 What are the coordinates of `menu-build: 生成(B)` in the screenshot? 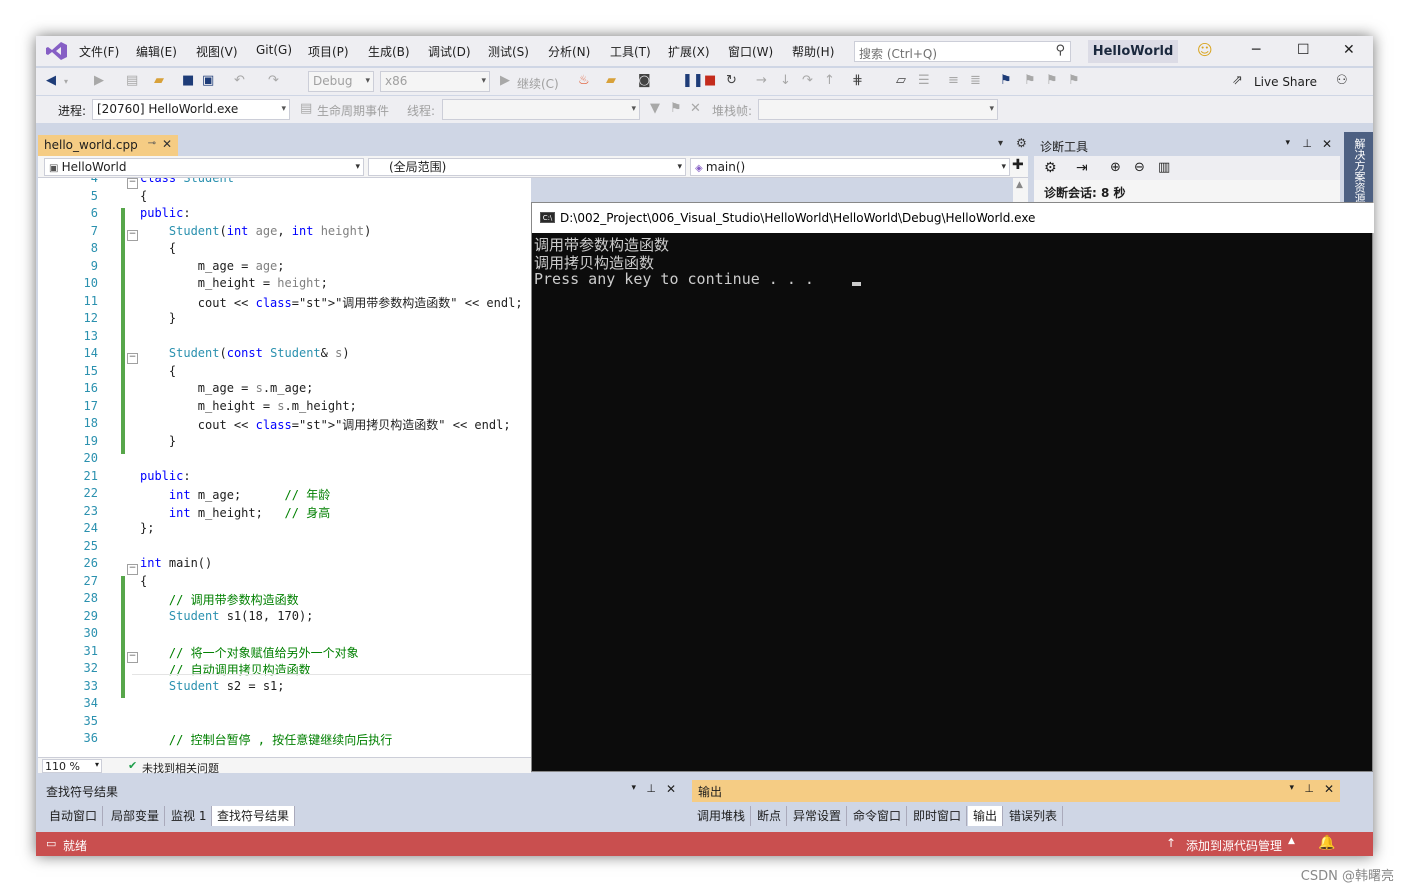 It's located at (389, 51).